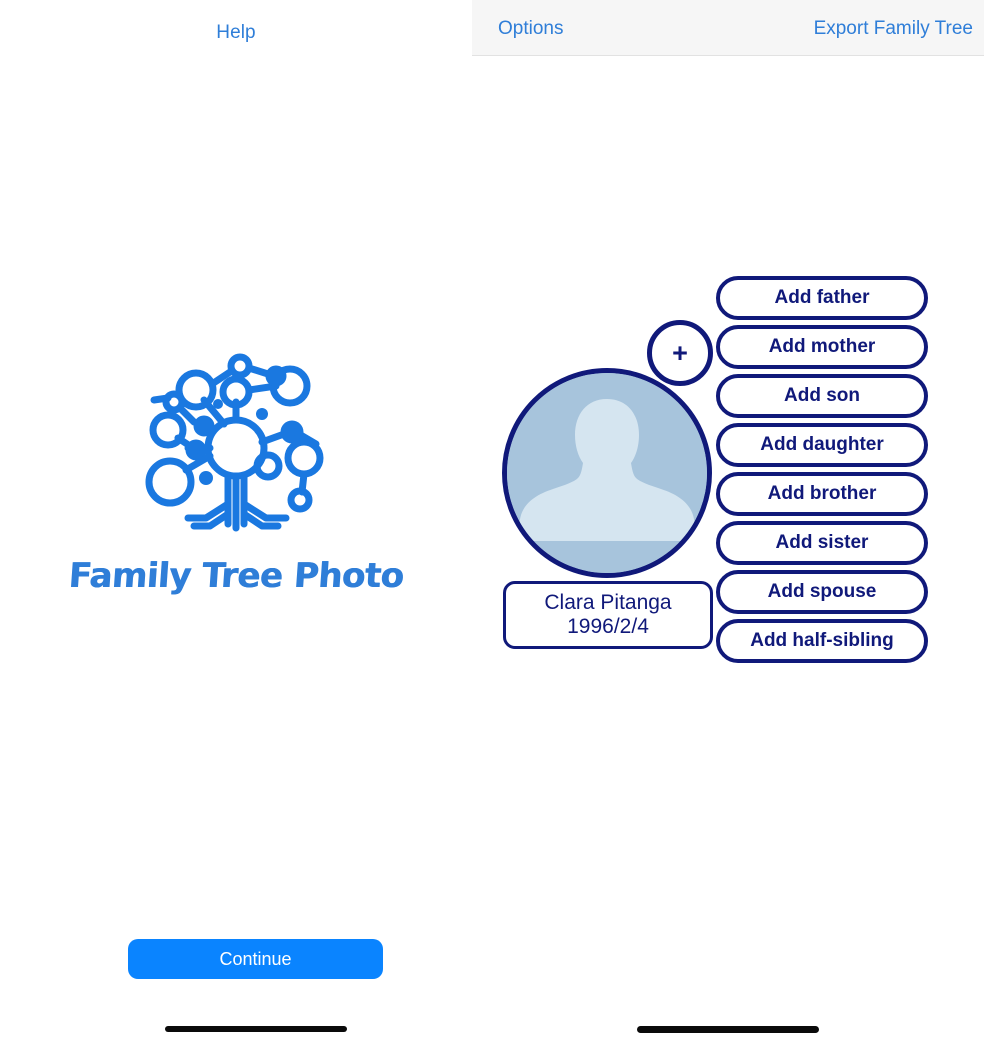  Describe the element at coordinates (236, 447) in the screenshot. I see `family-tree-network-icon` at that location.